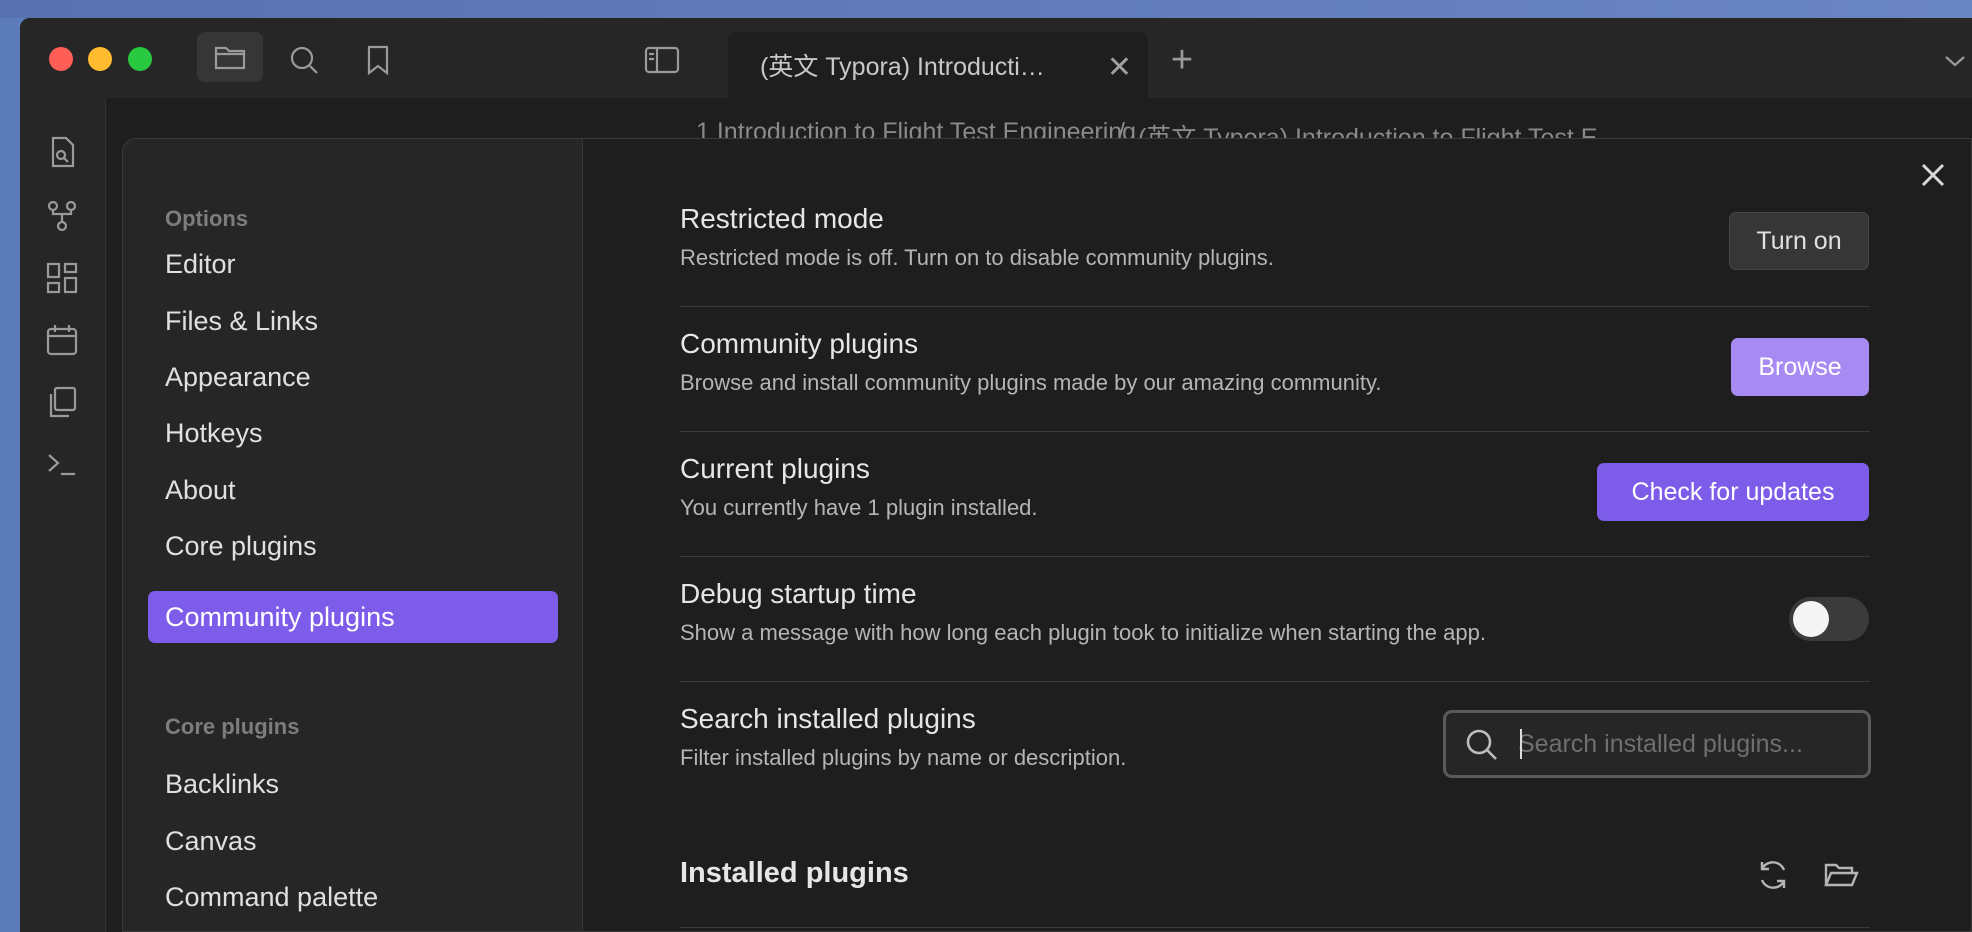 This screenshot has height=932, width=1972. What do you see at coordinates (353, 377) in the screenshot?
I see `settings-nav-appearance: Appearance` at bounding box center [353, 377].